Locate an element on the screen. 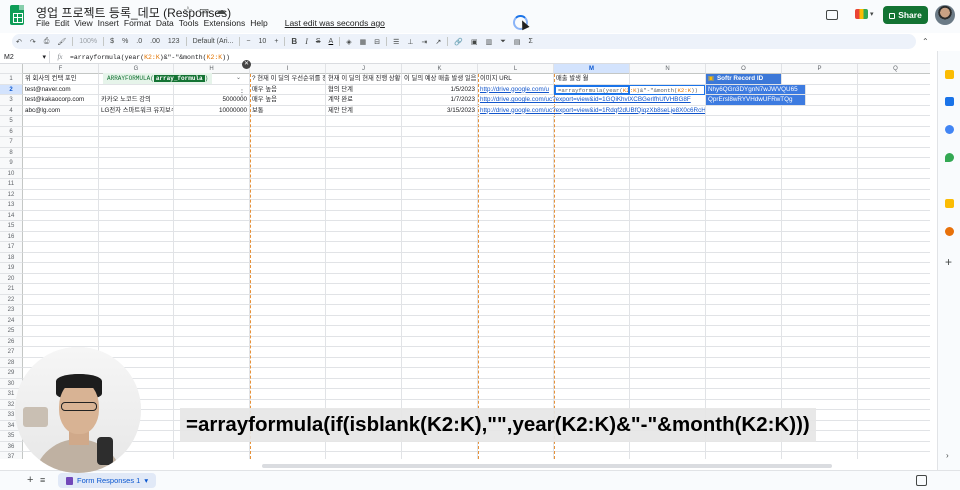 The image size is (960, 490). column-header-k: K is located at coordinates (440, 69).